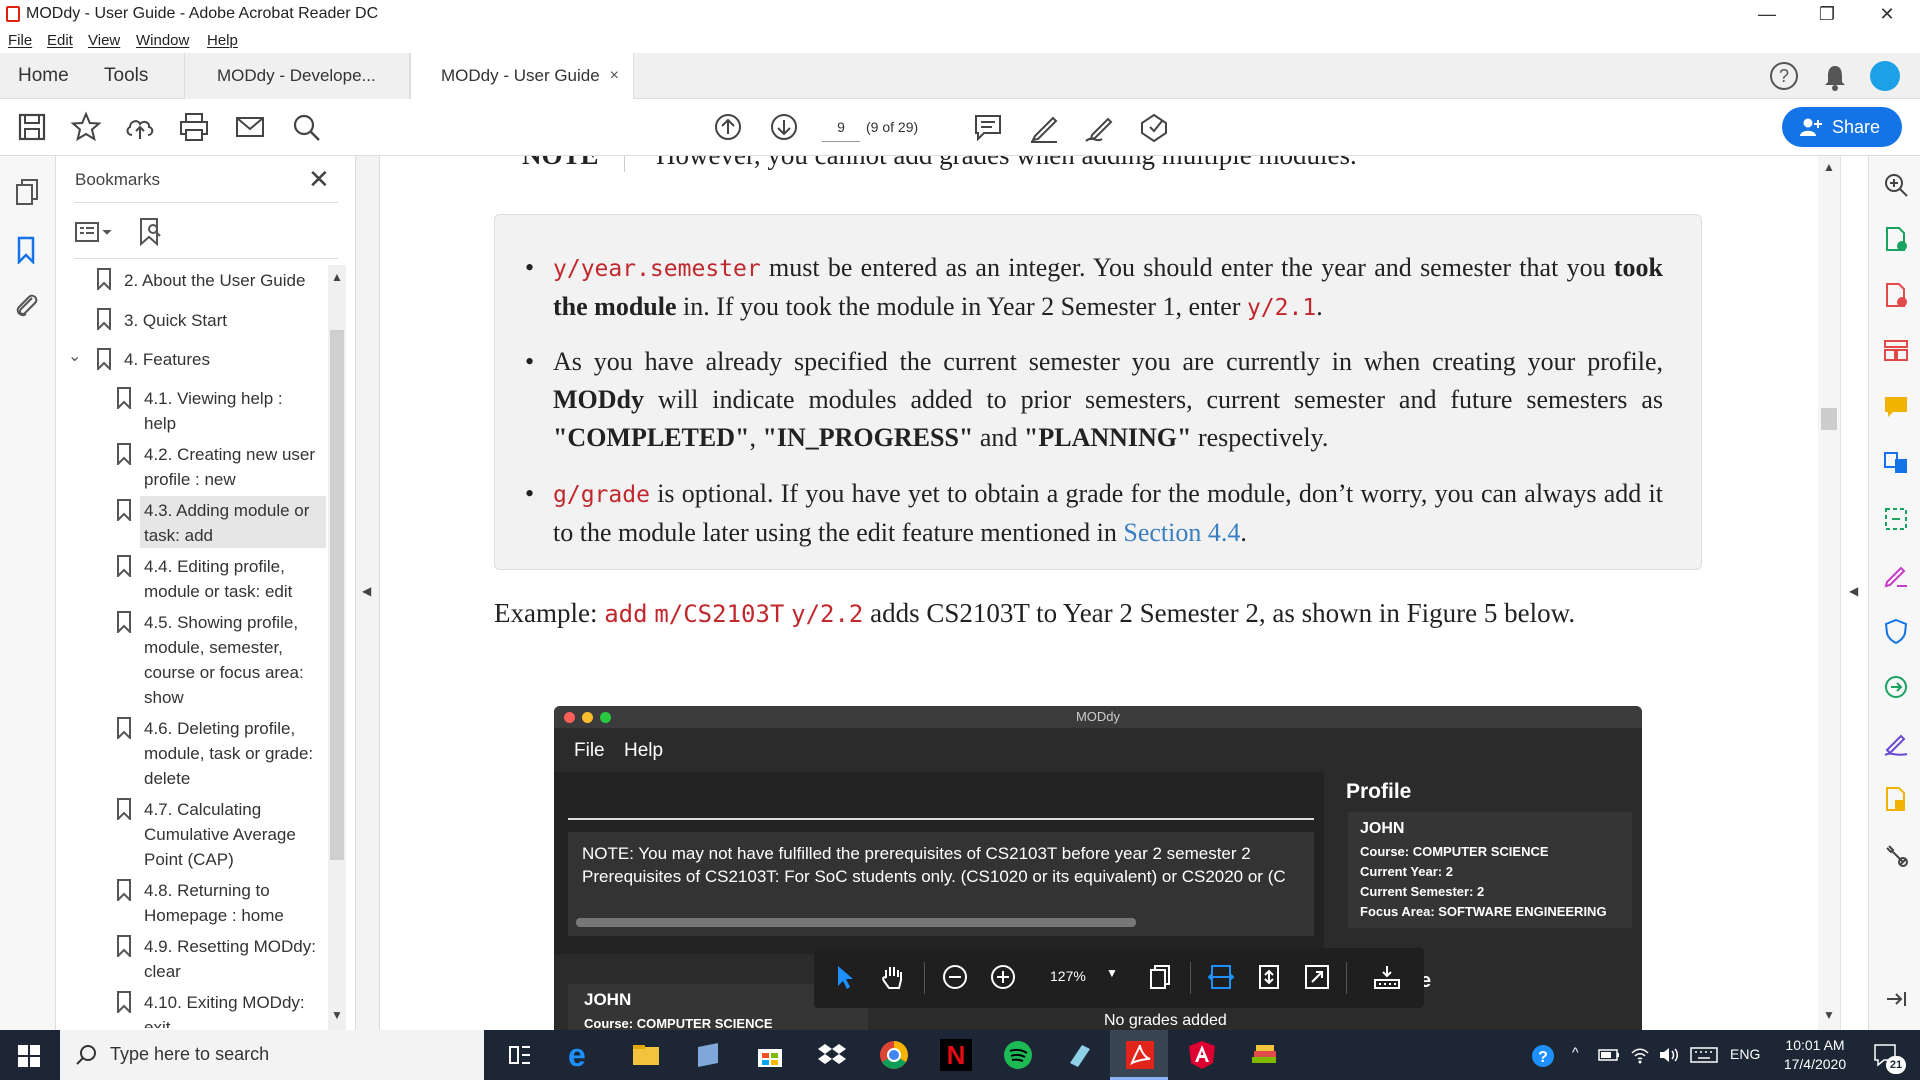 This screenshot has width=1920, height=1080. I want to click on select-cursor-icon, so click(845, 977).